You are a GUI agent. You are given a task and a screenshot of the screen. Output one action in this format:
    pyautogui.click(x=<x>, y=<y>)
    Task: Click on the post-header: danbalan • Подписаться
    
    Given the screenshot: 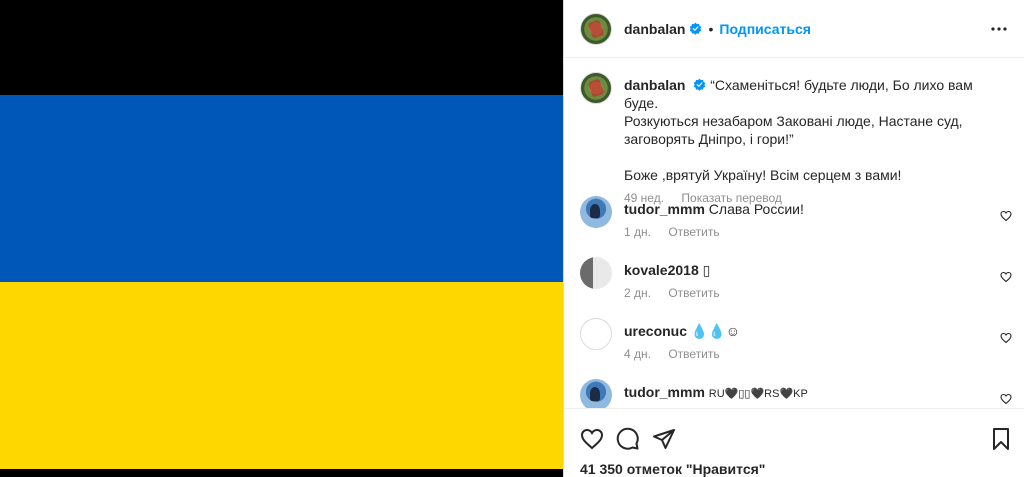 What is the action you would take?
    pyautogui.click(x=794, y=29)
    